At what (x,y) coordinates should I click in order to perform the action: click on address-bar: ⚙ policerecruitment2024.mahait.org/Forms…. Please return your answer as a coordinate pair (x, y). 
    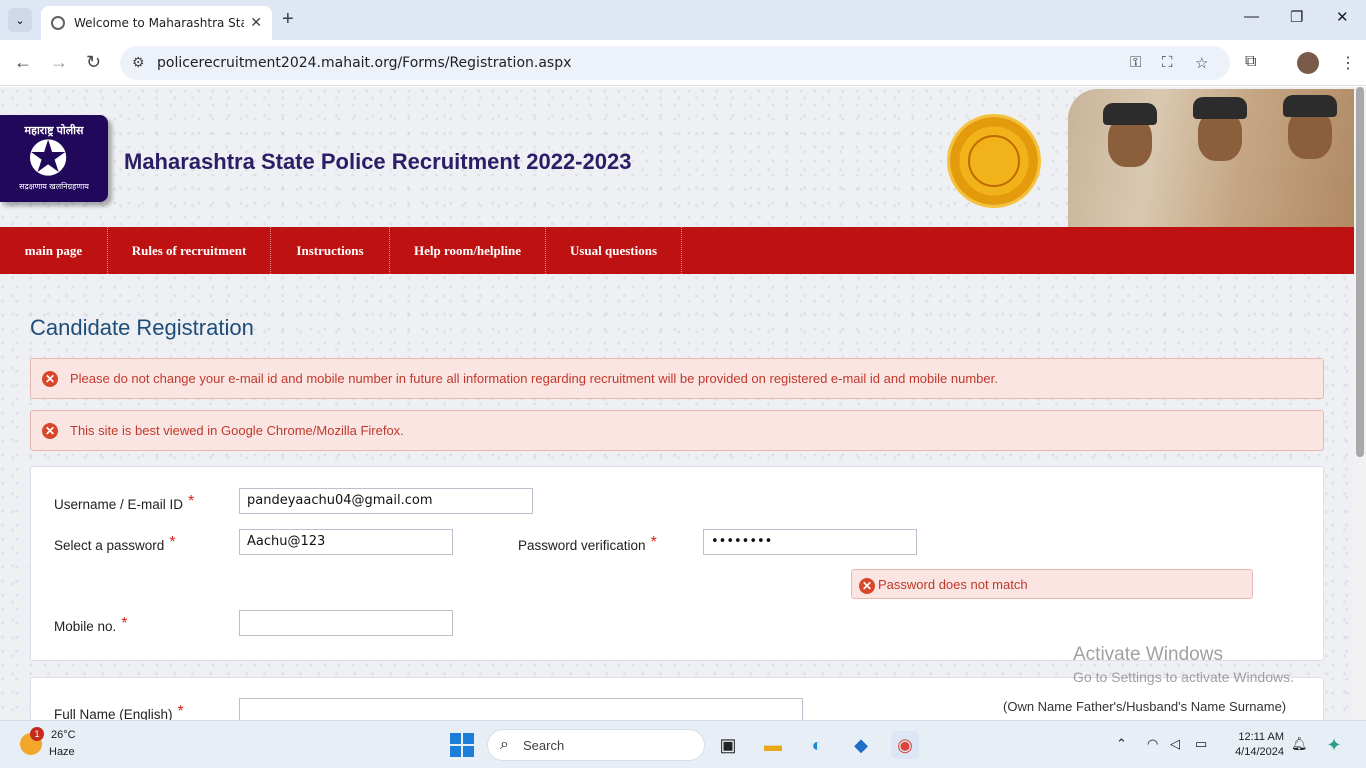
    Looking at the image, I should click on (675, 63).